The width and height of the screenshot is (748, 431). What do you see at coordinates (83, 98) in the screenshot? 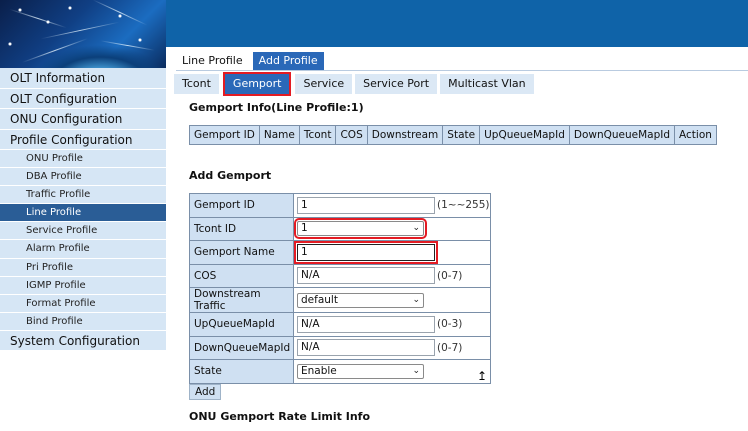
I see `sidebar-item-olt-configuration: OLT Configuration` at bounding box center [83, 98].